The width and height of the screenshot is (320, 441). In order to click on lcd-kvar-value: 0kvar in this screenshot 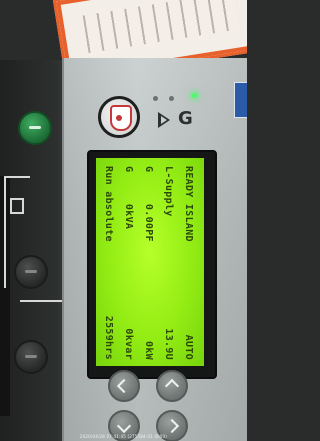, I will do `click(128, 344)`.